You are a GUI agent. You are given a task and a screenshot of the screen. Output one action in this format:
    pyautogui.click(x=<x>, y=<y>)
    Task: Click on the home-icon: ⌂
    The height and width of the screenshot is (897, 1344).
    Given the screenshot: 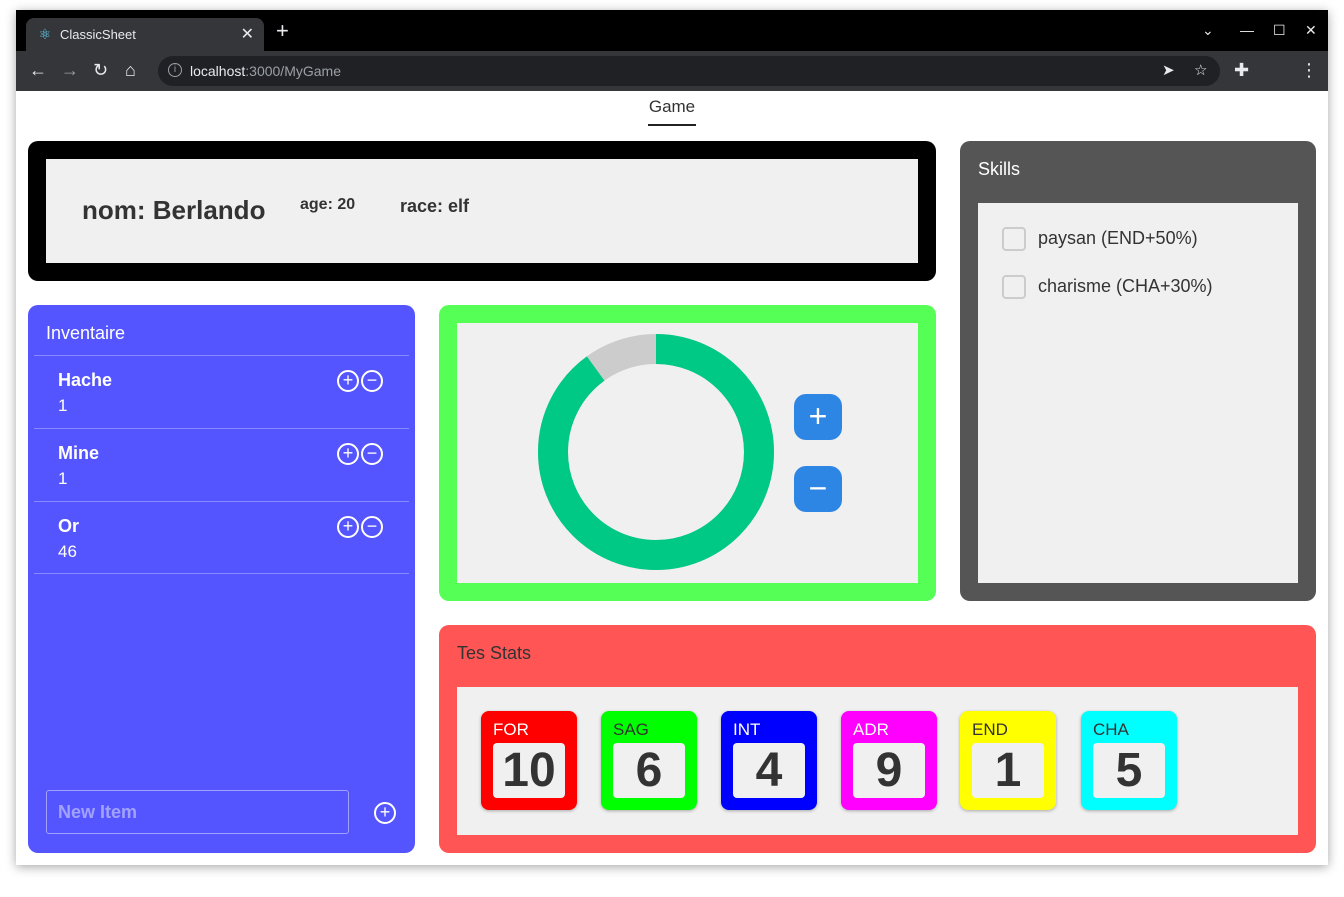 What is the action you would take?
    pyautogui.click(x=130, y=70)
    